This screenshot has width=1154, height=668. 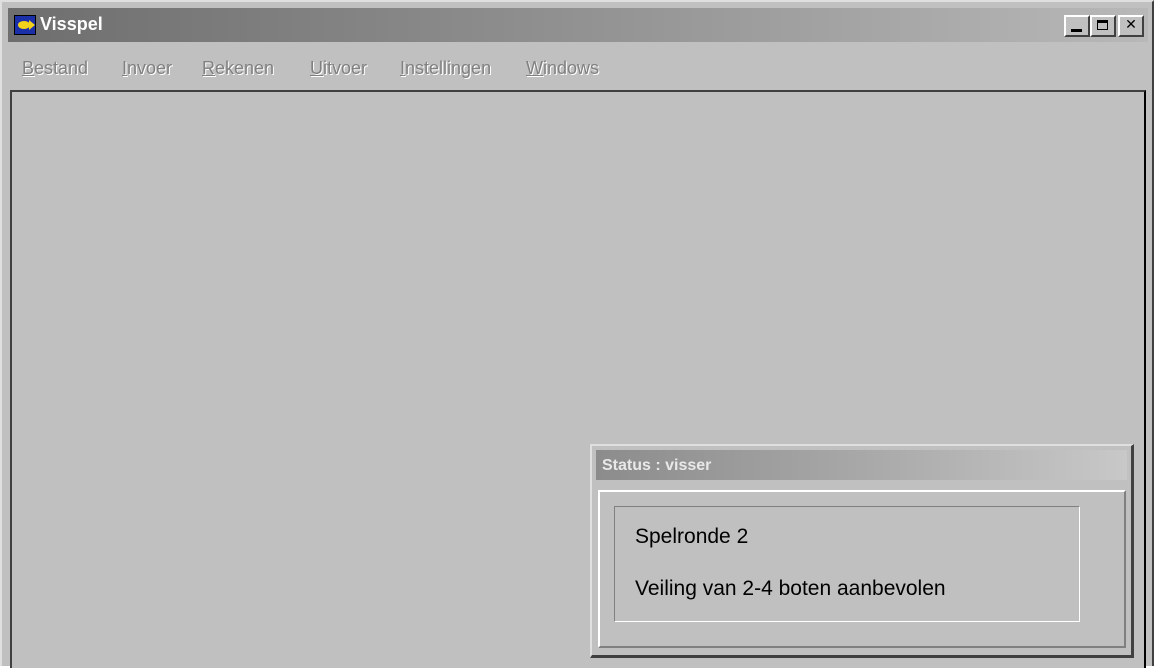 What do you see at coordinates (445, 68) in the screenshot?
I see `menu-instellingen: Instellingen` at bounding box center [445, 68].